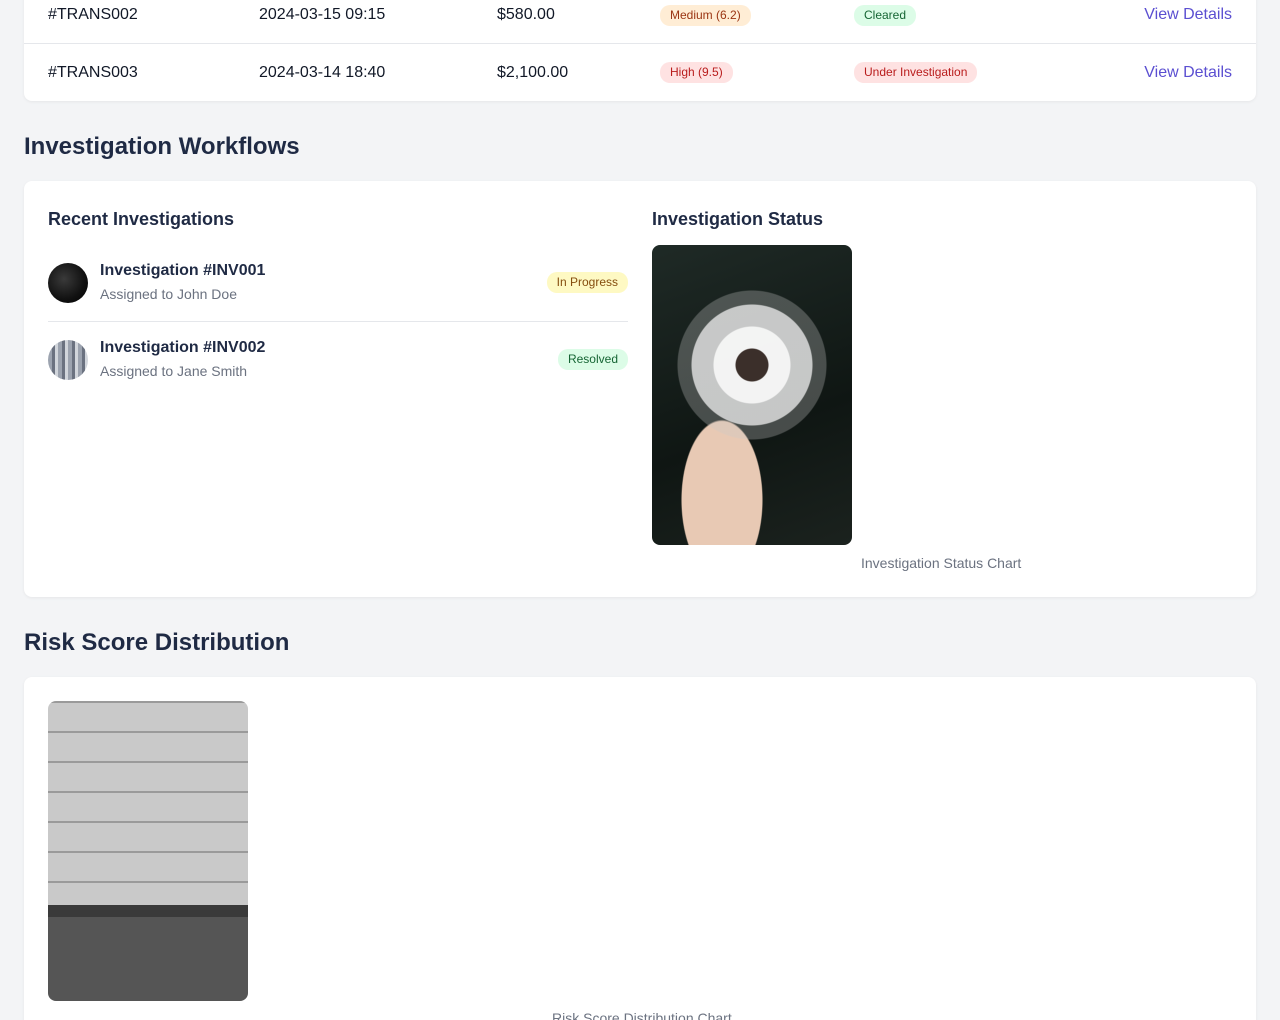  I want to click on transaction-id: #TRANS003, so click(93, 72).